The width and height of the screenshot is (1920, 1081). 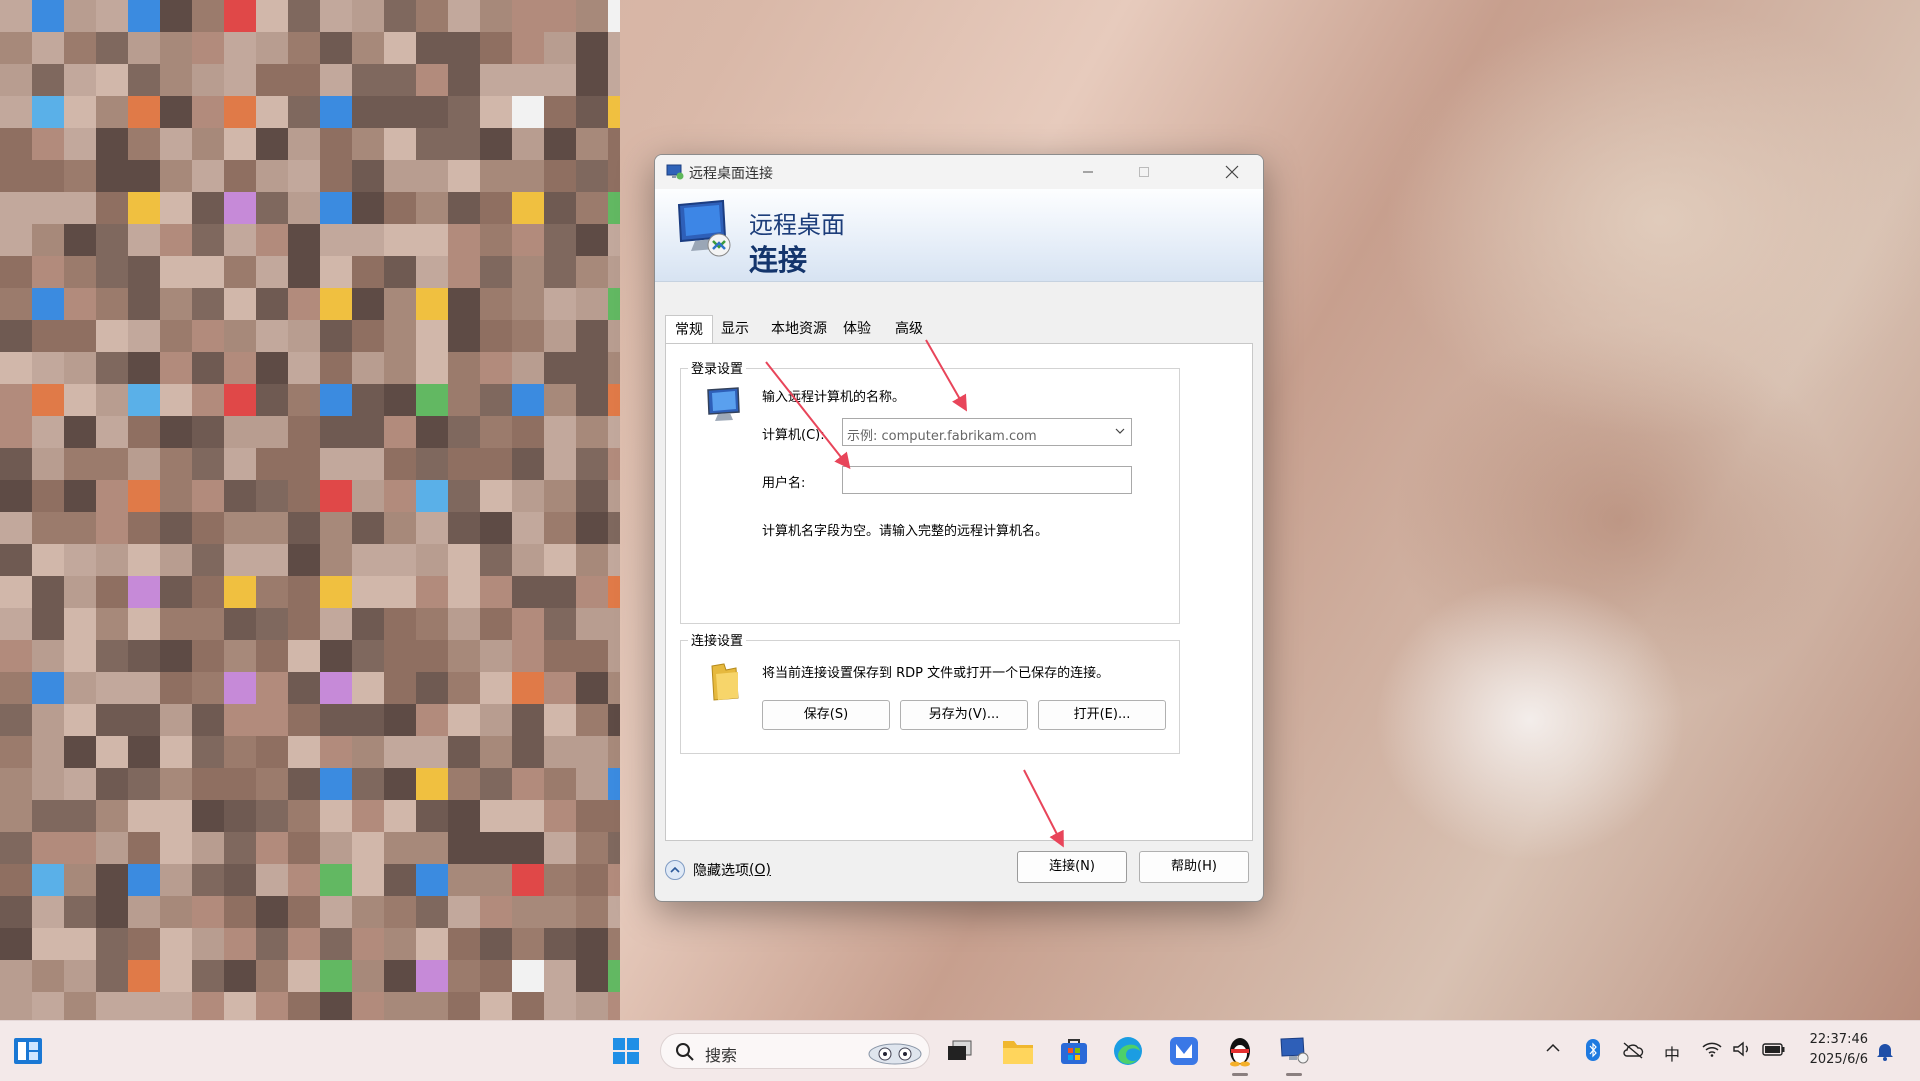 I want to click on taskbar-clock: 22:37:46 2025/6/6, so click(x=1839, y=1050).